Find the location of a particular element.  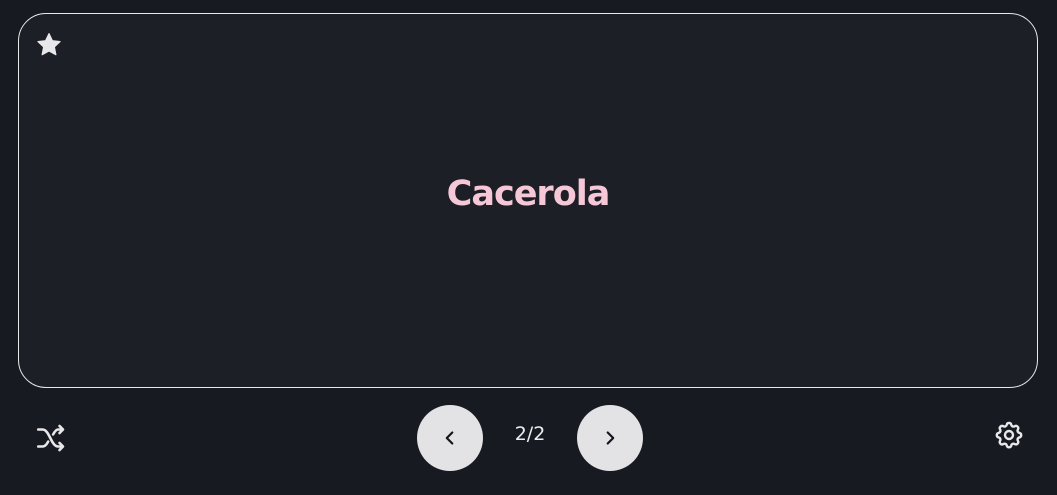

chevron-left-icon is located at coordinates (449, 438).